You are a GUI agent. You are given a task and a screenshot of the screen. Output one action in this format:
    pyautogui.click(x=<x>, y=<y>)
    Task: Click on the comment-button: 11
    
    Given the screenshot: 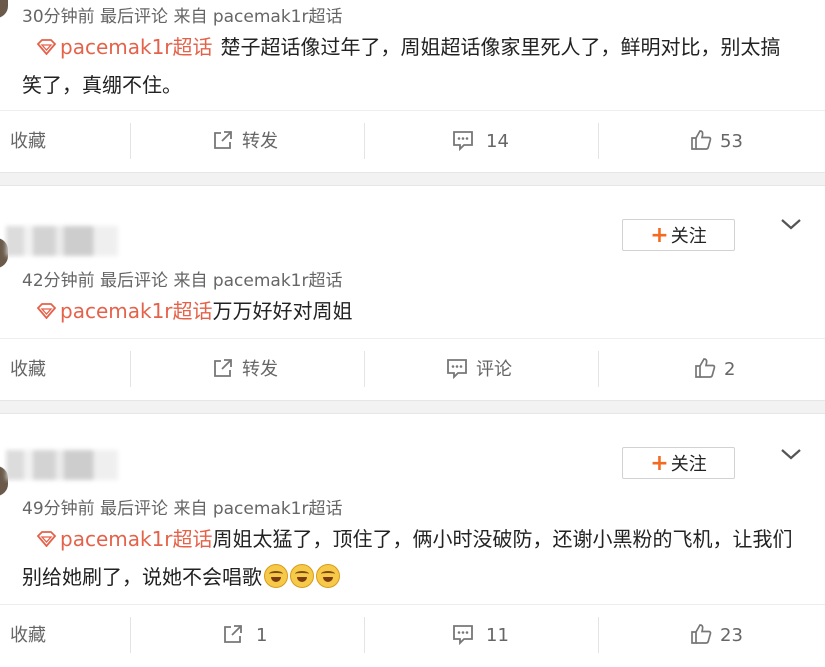 What is the action you would take?
    pyautogui.click(x=480, y=636)
    